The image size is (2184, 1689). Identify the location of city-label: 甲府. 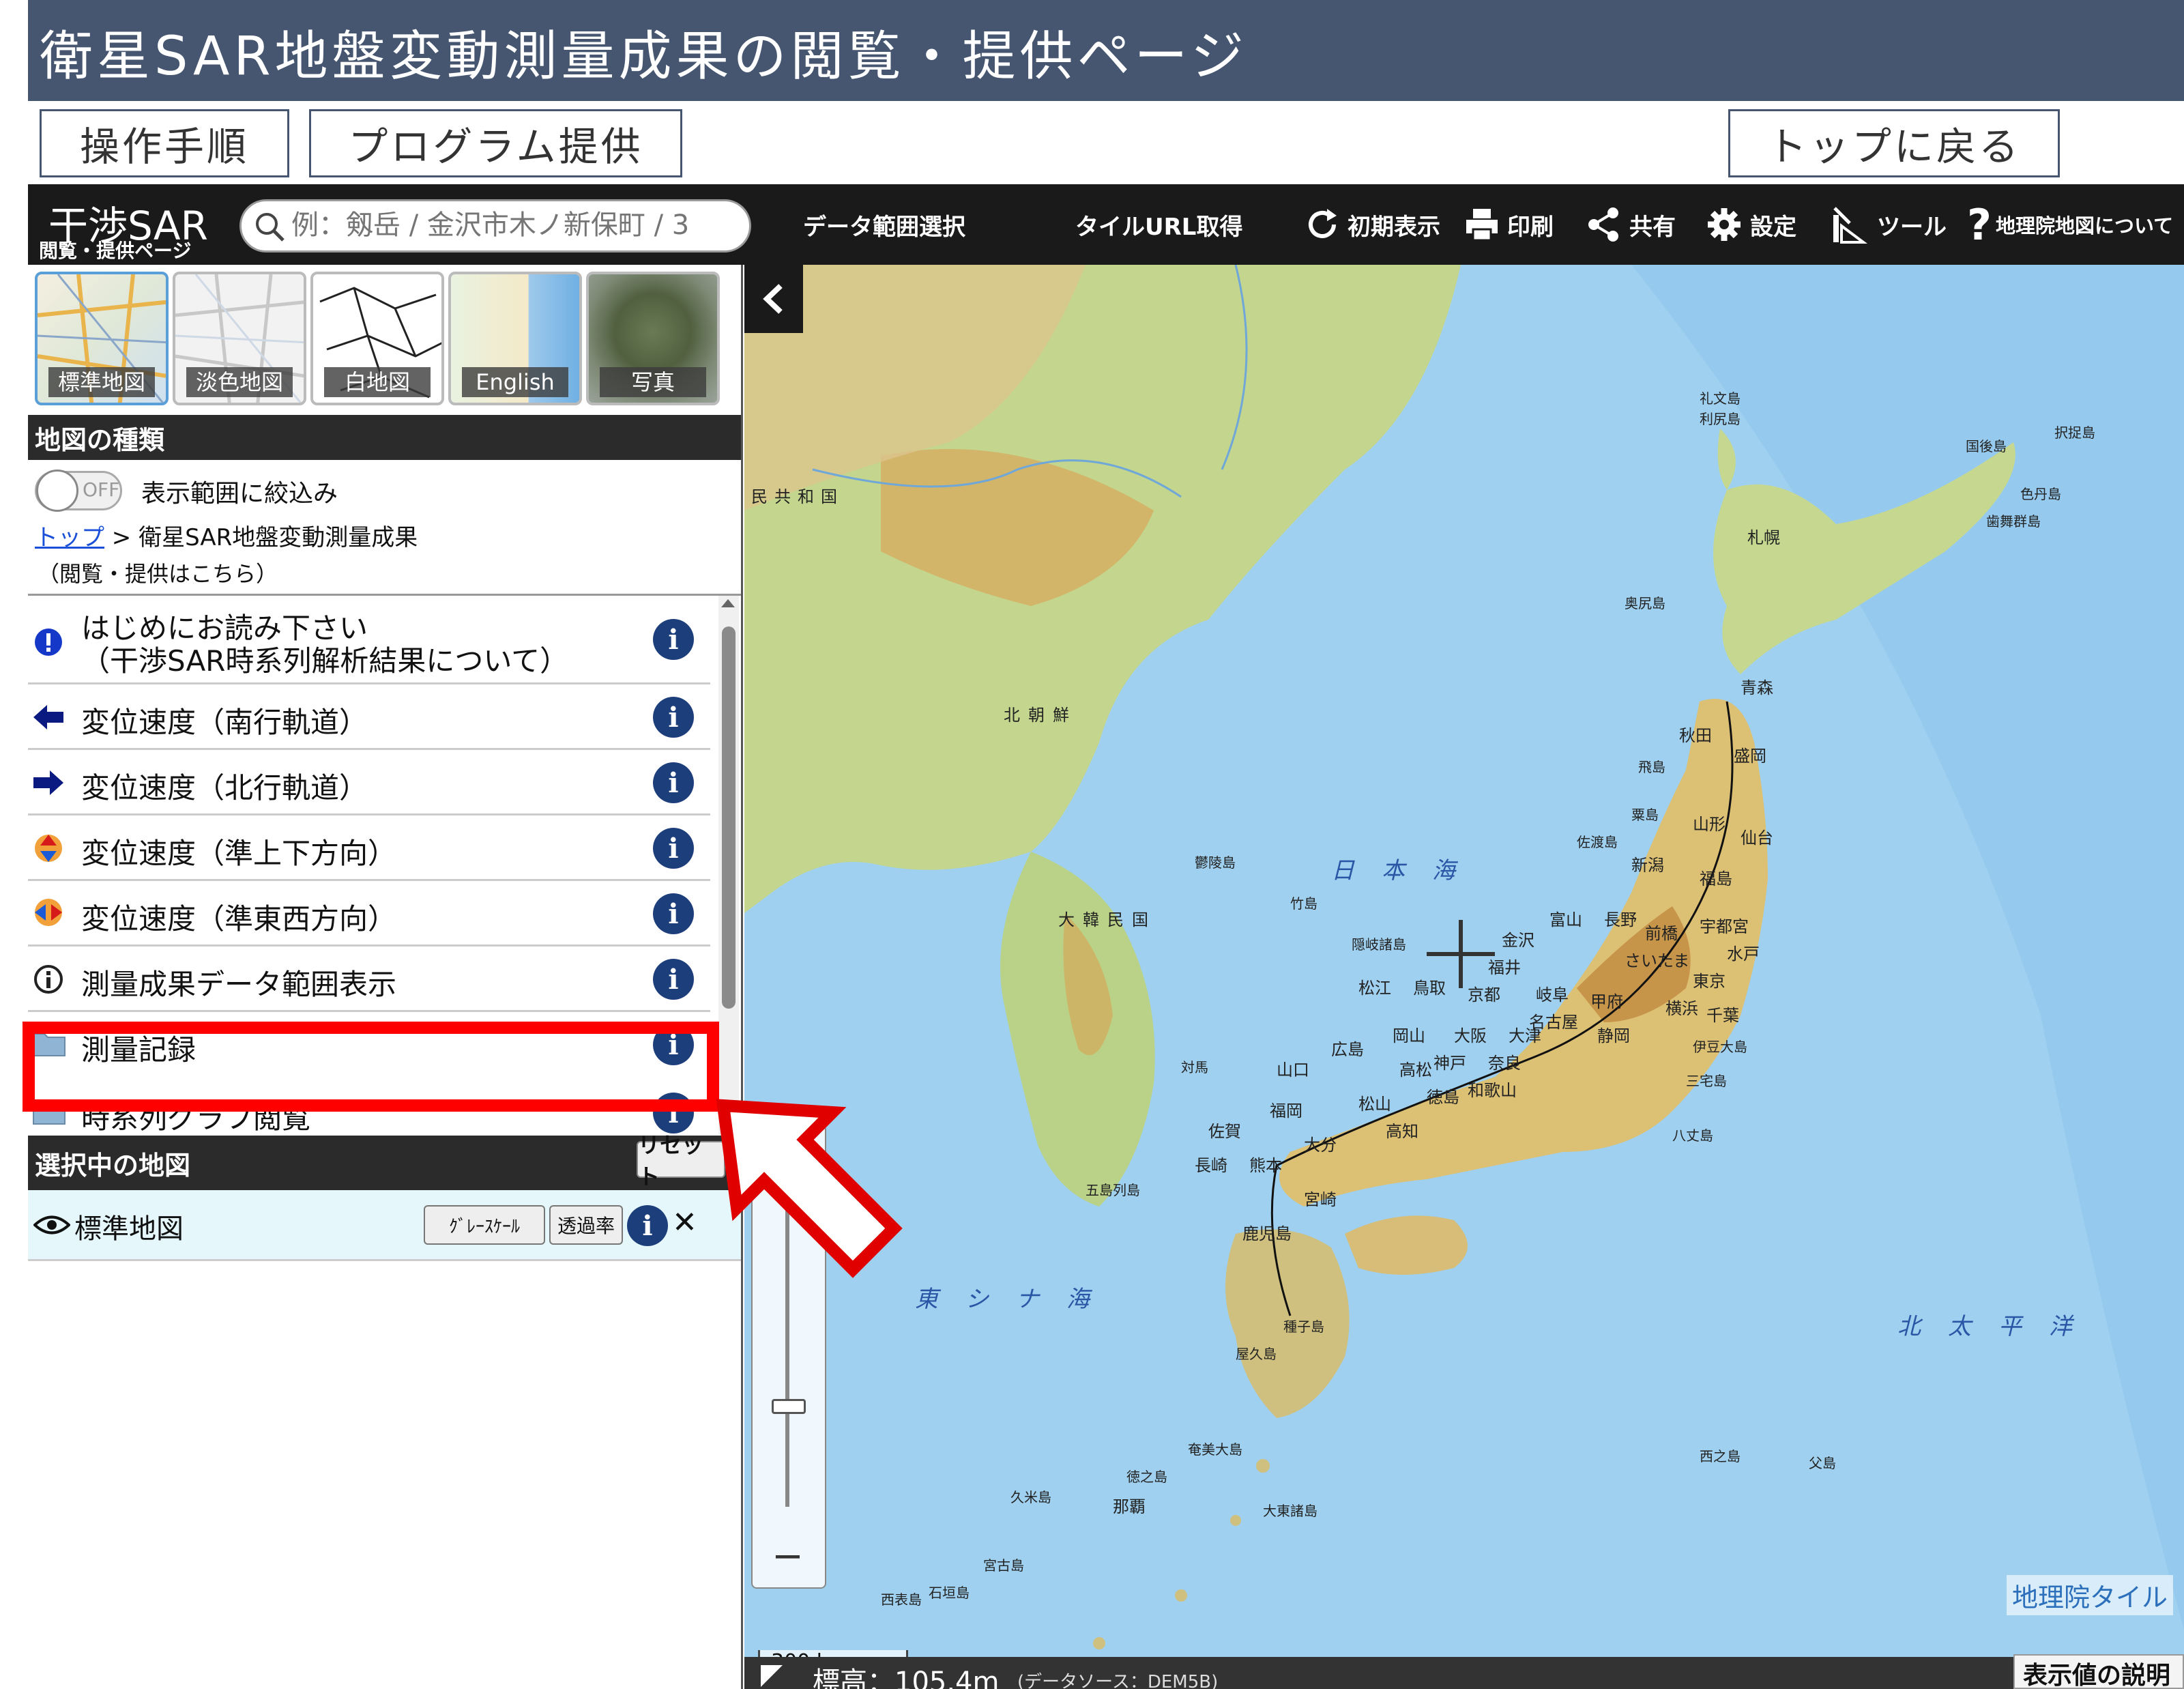
(1606, 1001).